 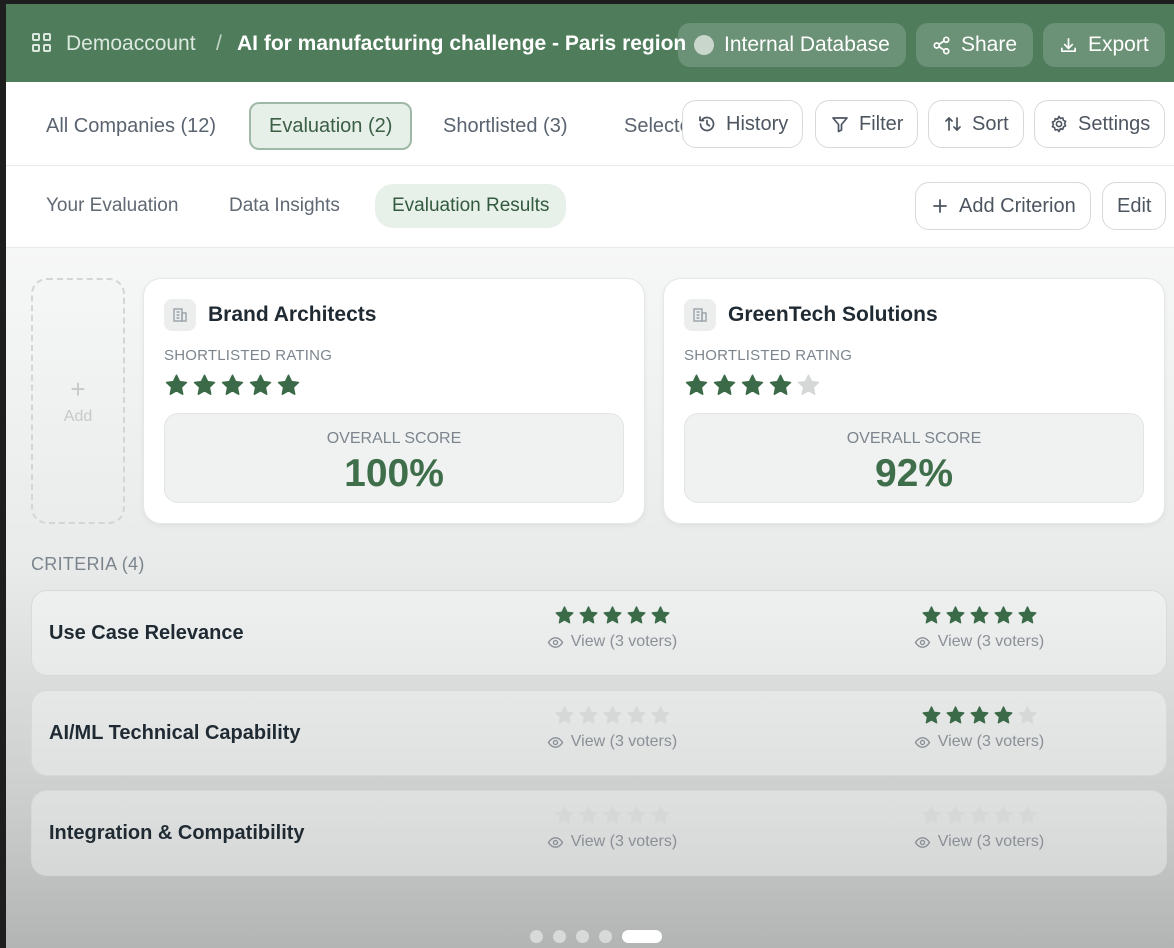 What do you see at coordinates (146, 633) in the screenshot?
I see `criterion-name: Use Case Relevance` at bounding box center [146, 633].